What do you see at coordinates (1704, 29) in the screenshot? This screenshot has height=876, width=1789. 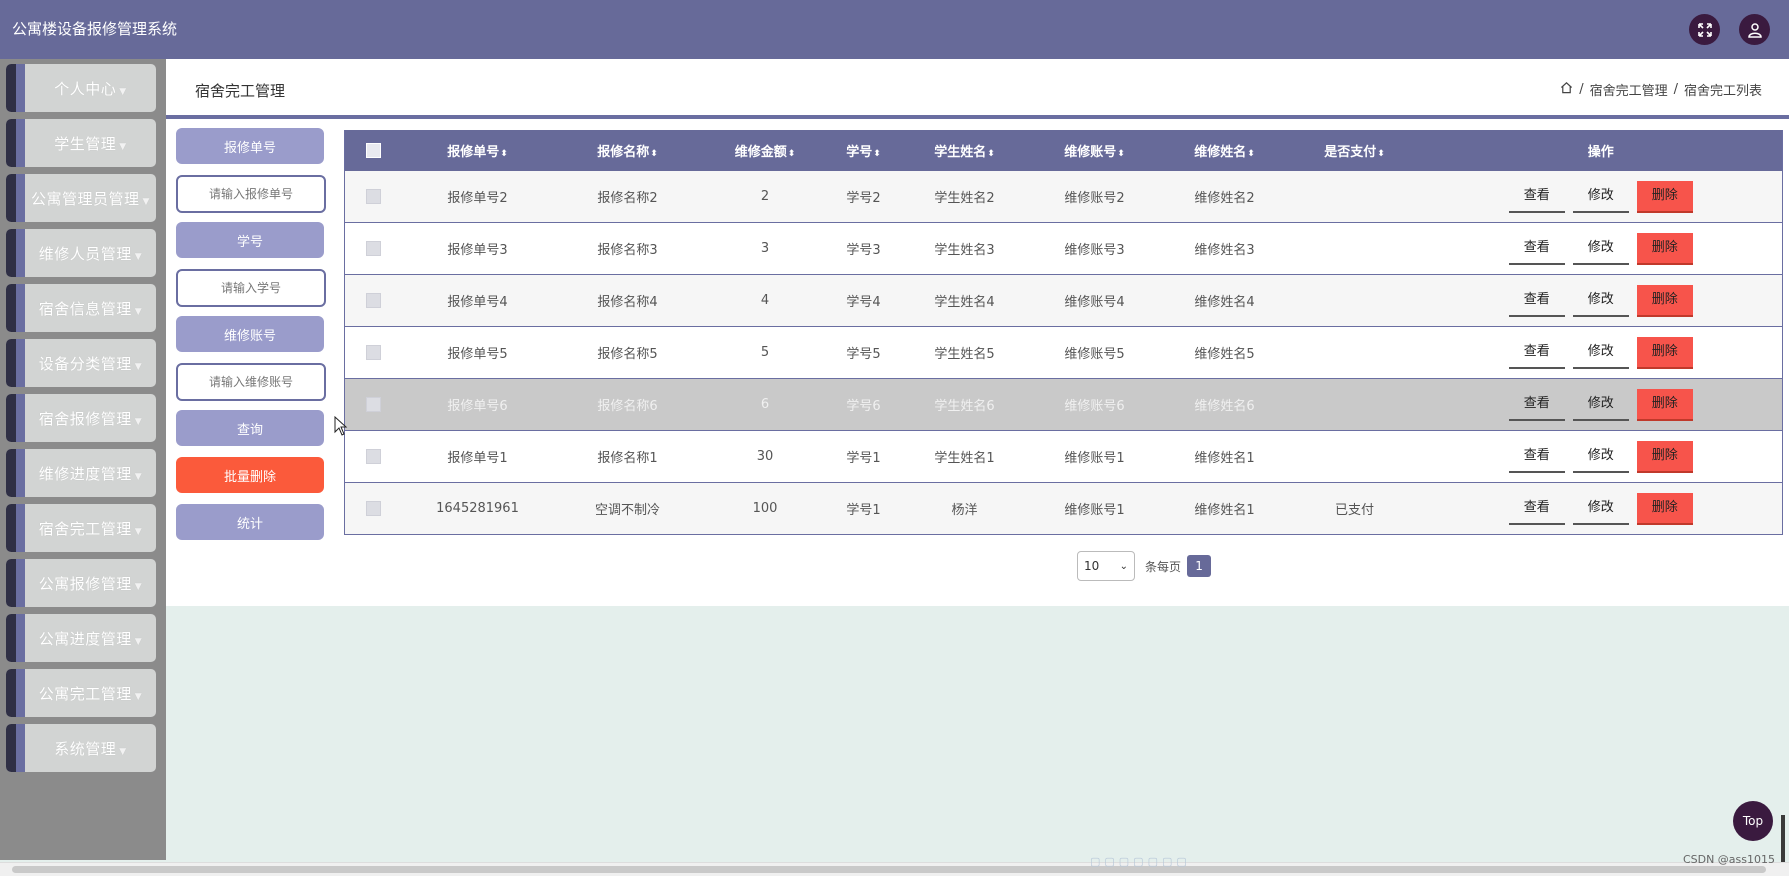 I see `fullscreen-icon` at bounding box center [1704, 29].